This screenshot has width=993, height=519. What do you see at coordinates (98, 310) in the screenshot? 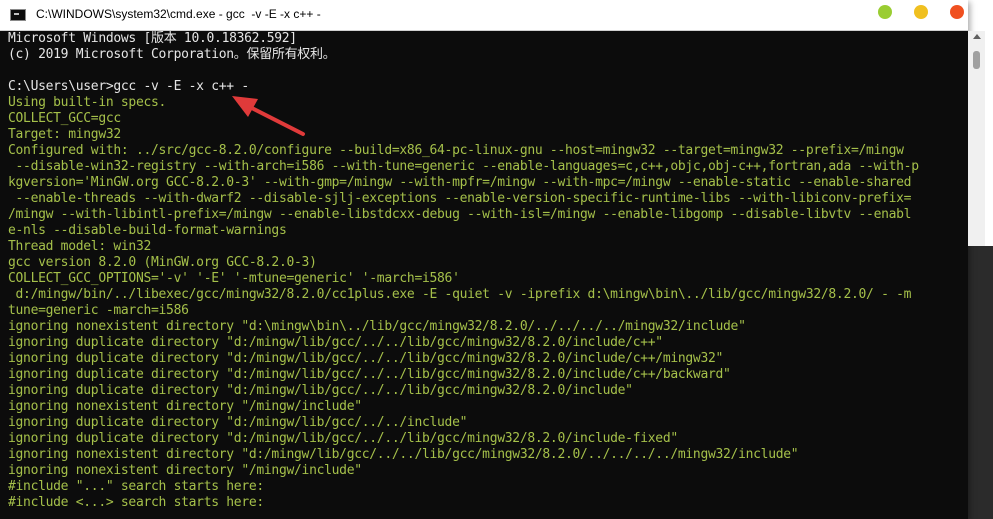
I see `console-line: tune=generic -march=i586` at bounding box center [98, 310].